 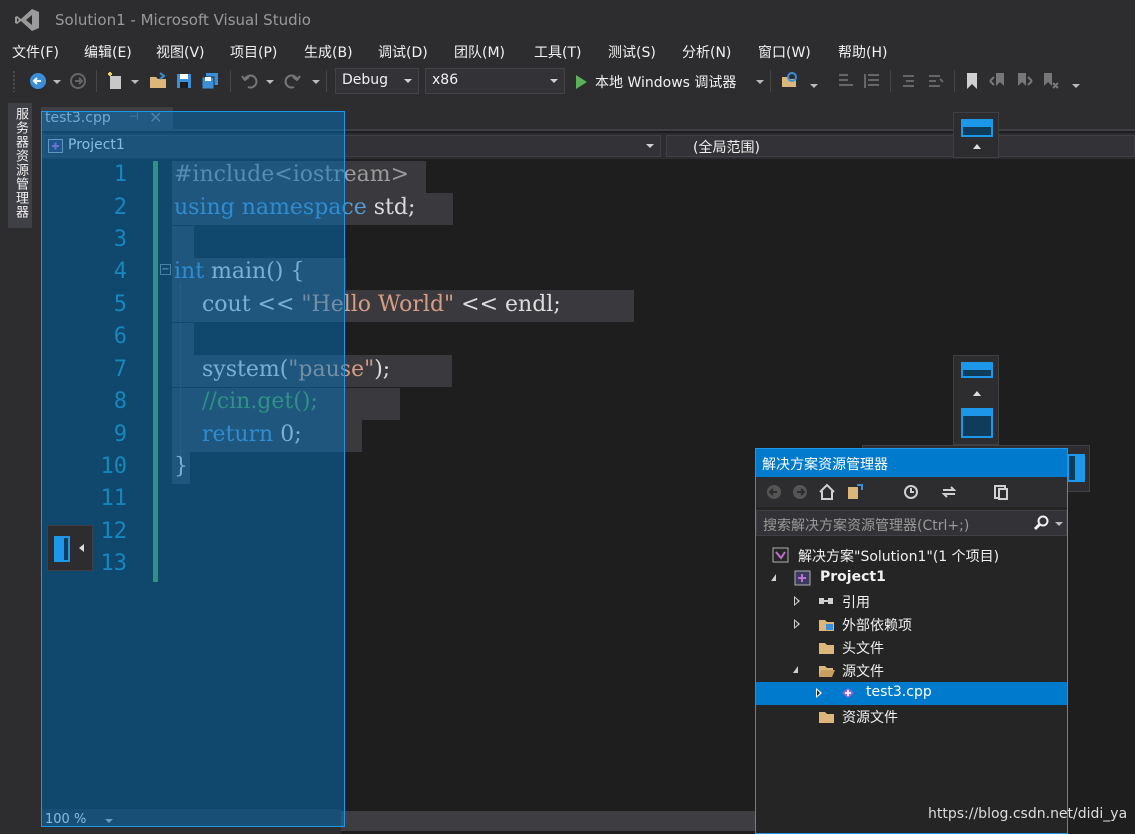 I want to click on menu-help: 帮助(H), so click(x=862, y=52).